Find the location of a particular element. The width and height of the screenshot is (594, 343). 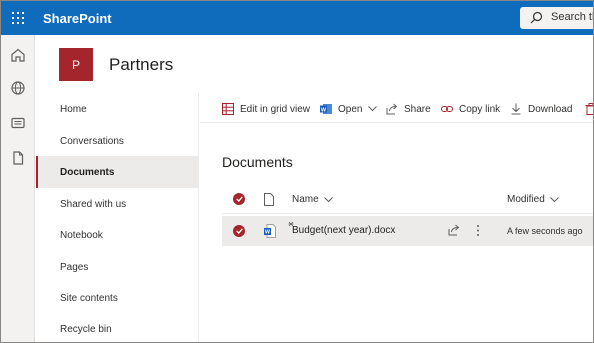

word-icon: W is located at coordinates (326, 109).